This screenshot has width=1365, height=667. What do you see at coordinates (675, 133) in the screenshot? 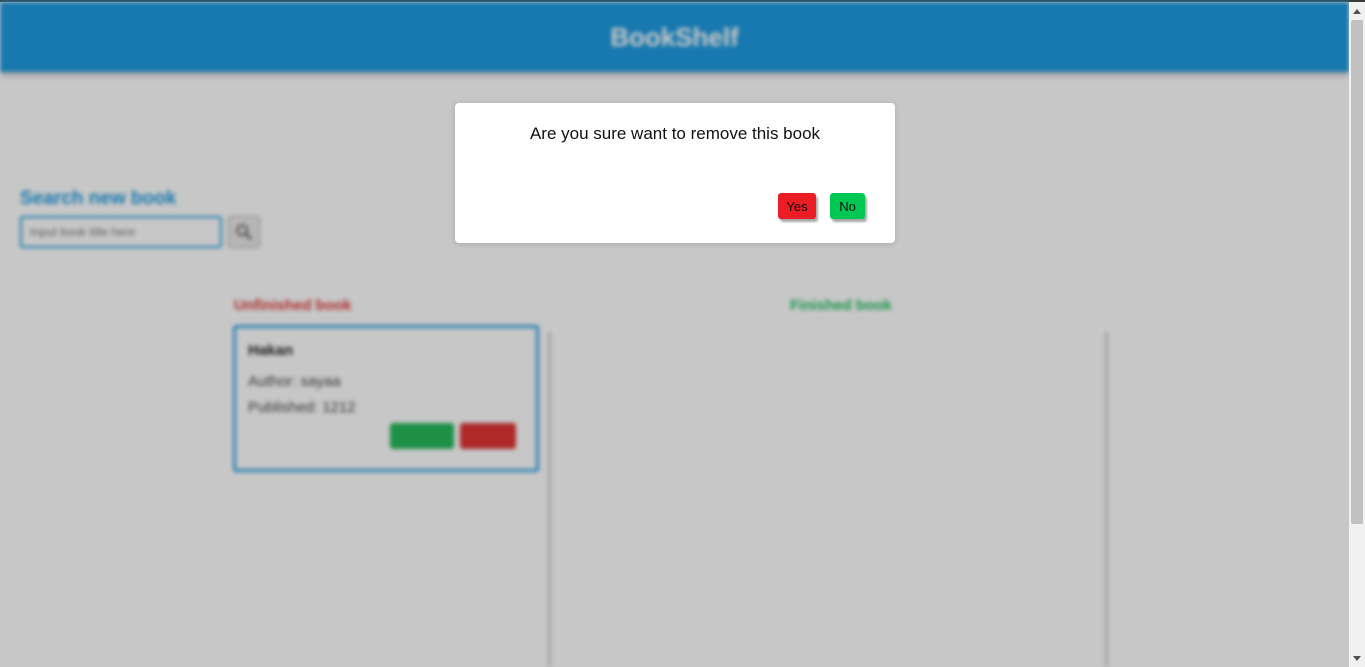
I see `dialog-message: Are you sure want to remove this book` at bounding box center [675, 133].